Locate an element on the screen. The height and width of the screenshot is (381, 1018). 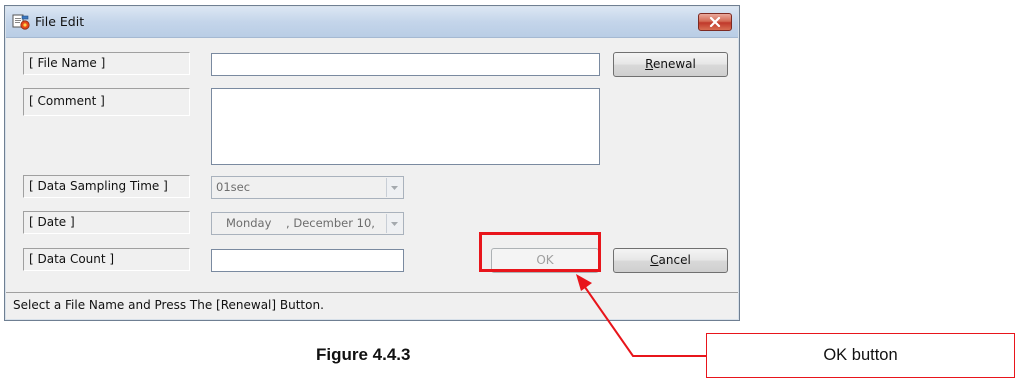
figure-caption: Figure 4.4.3 is located at coordinates (363, 354).